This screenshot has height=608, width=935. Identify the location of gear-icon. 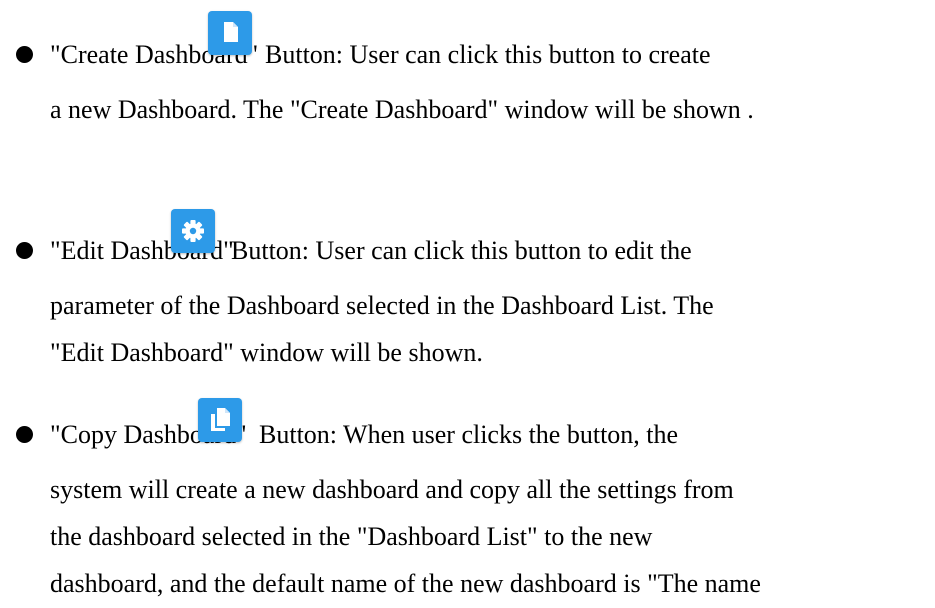
(193, 231).